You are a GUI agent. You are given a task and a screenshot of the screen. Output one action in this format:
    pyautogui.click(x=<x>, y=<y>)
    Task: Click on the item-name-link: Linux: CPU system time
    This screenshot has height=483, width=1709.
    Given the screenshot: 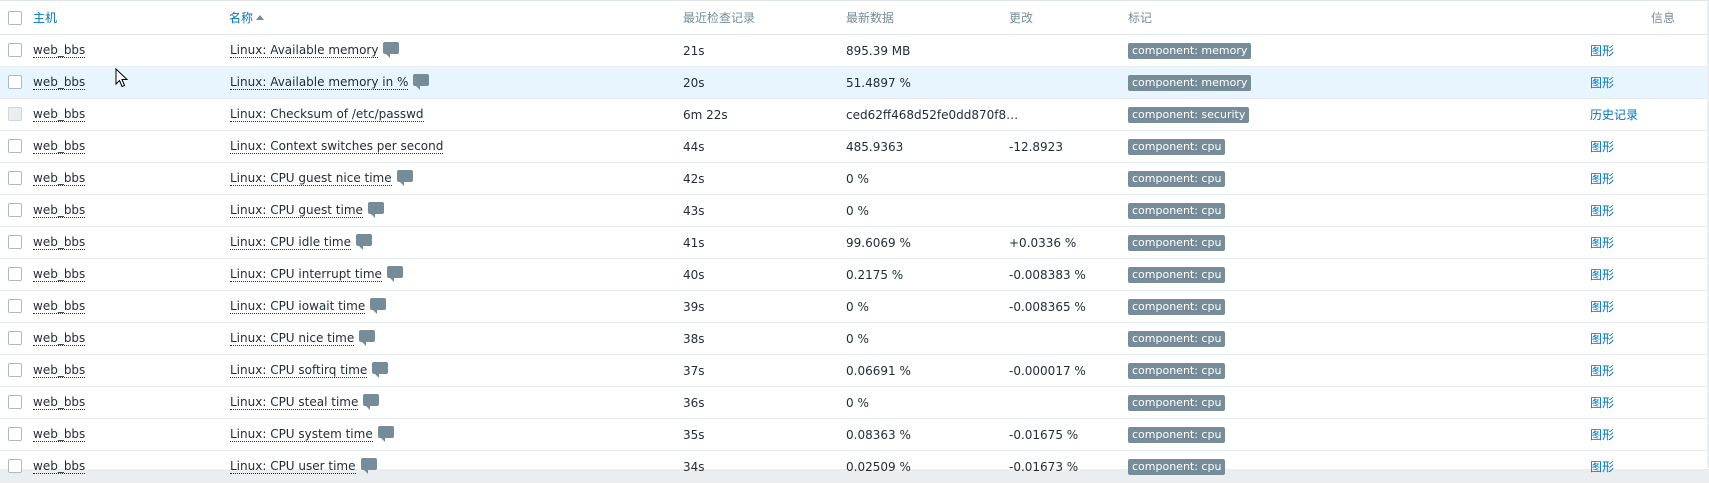 What is the action you would take?
    pyautogui.click(x=301, y=434)
    